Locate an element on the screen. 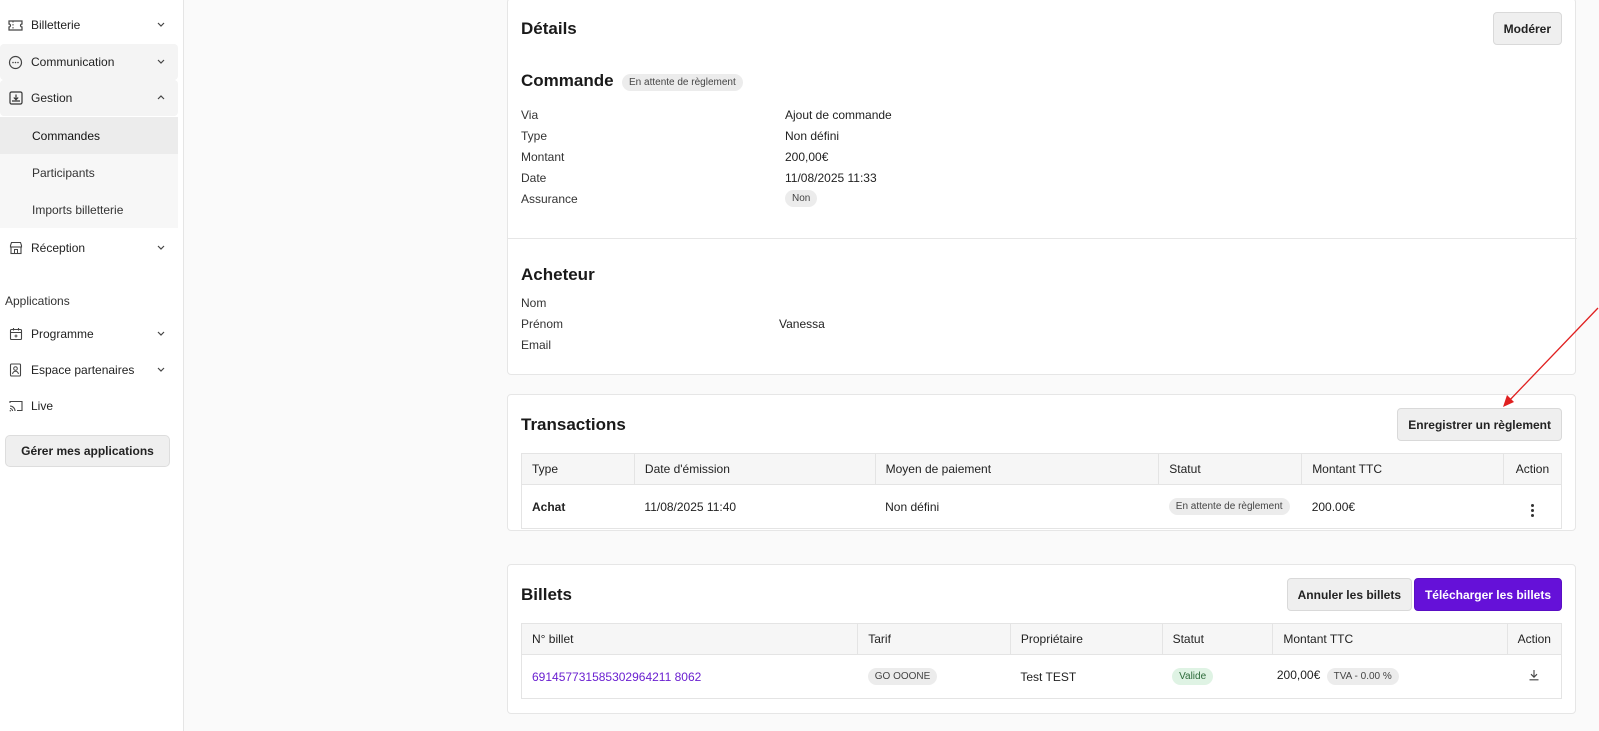  nav-live: Live is located at coordinates (89, 406).